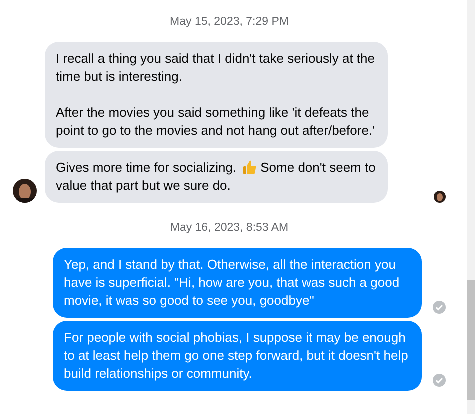 The height and width of the screenshot is (414, 475). Describe the element at coordinates (229, 228) in the screenshot. I see `timestamp: May 16, 2023, 8:53 AM` at that location.